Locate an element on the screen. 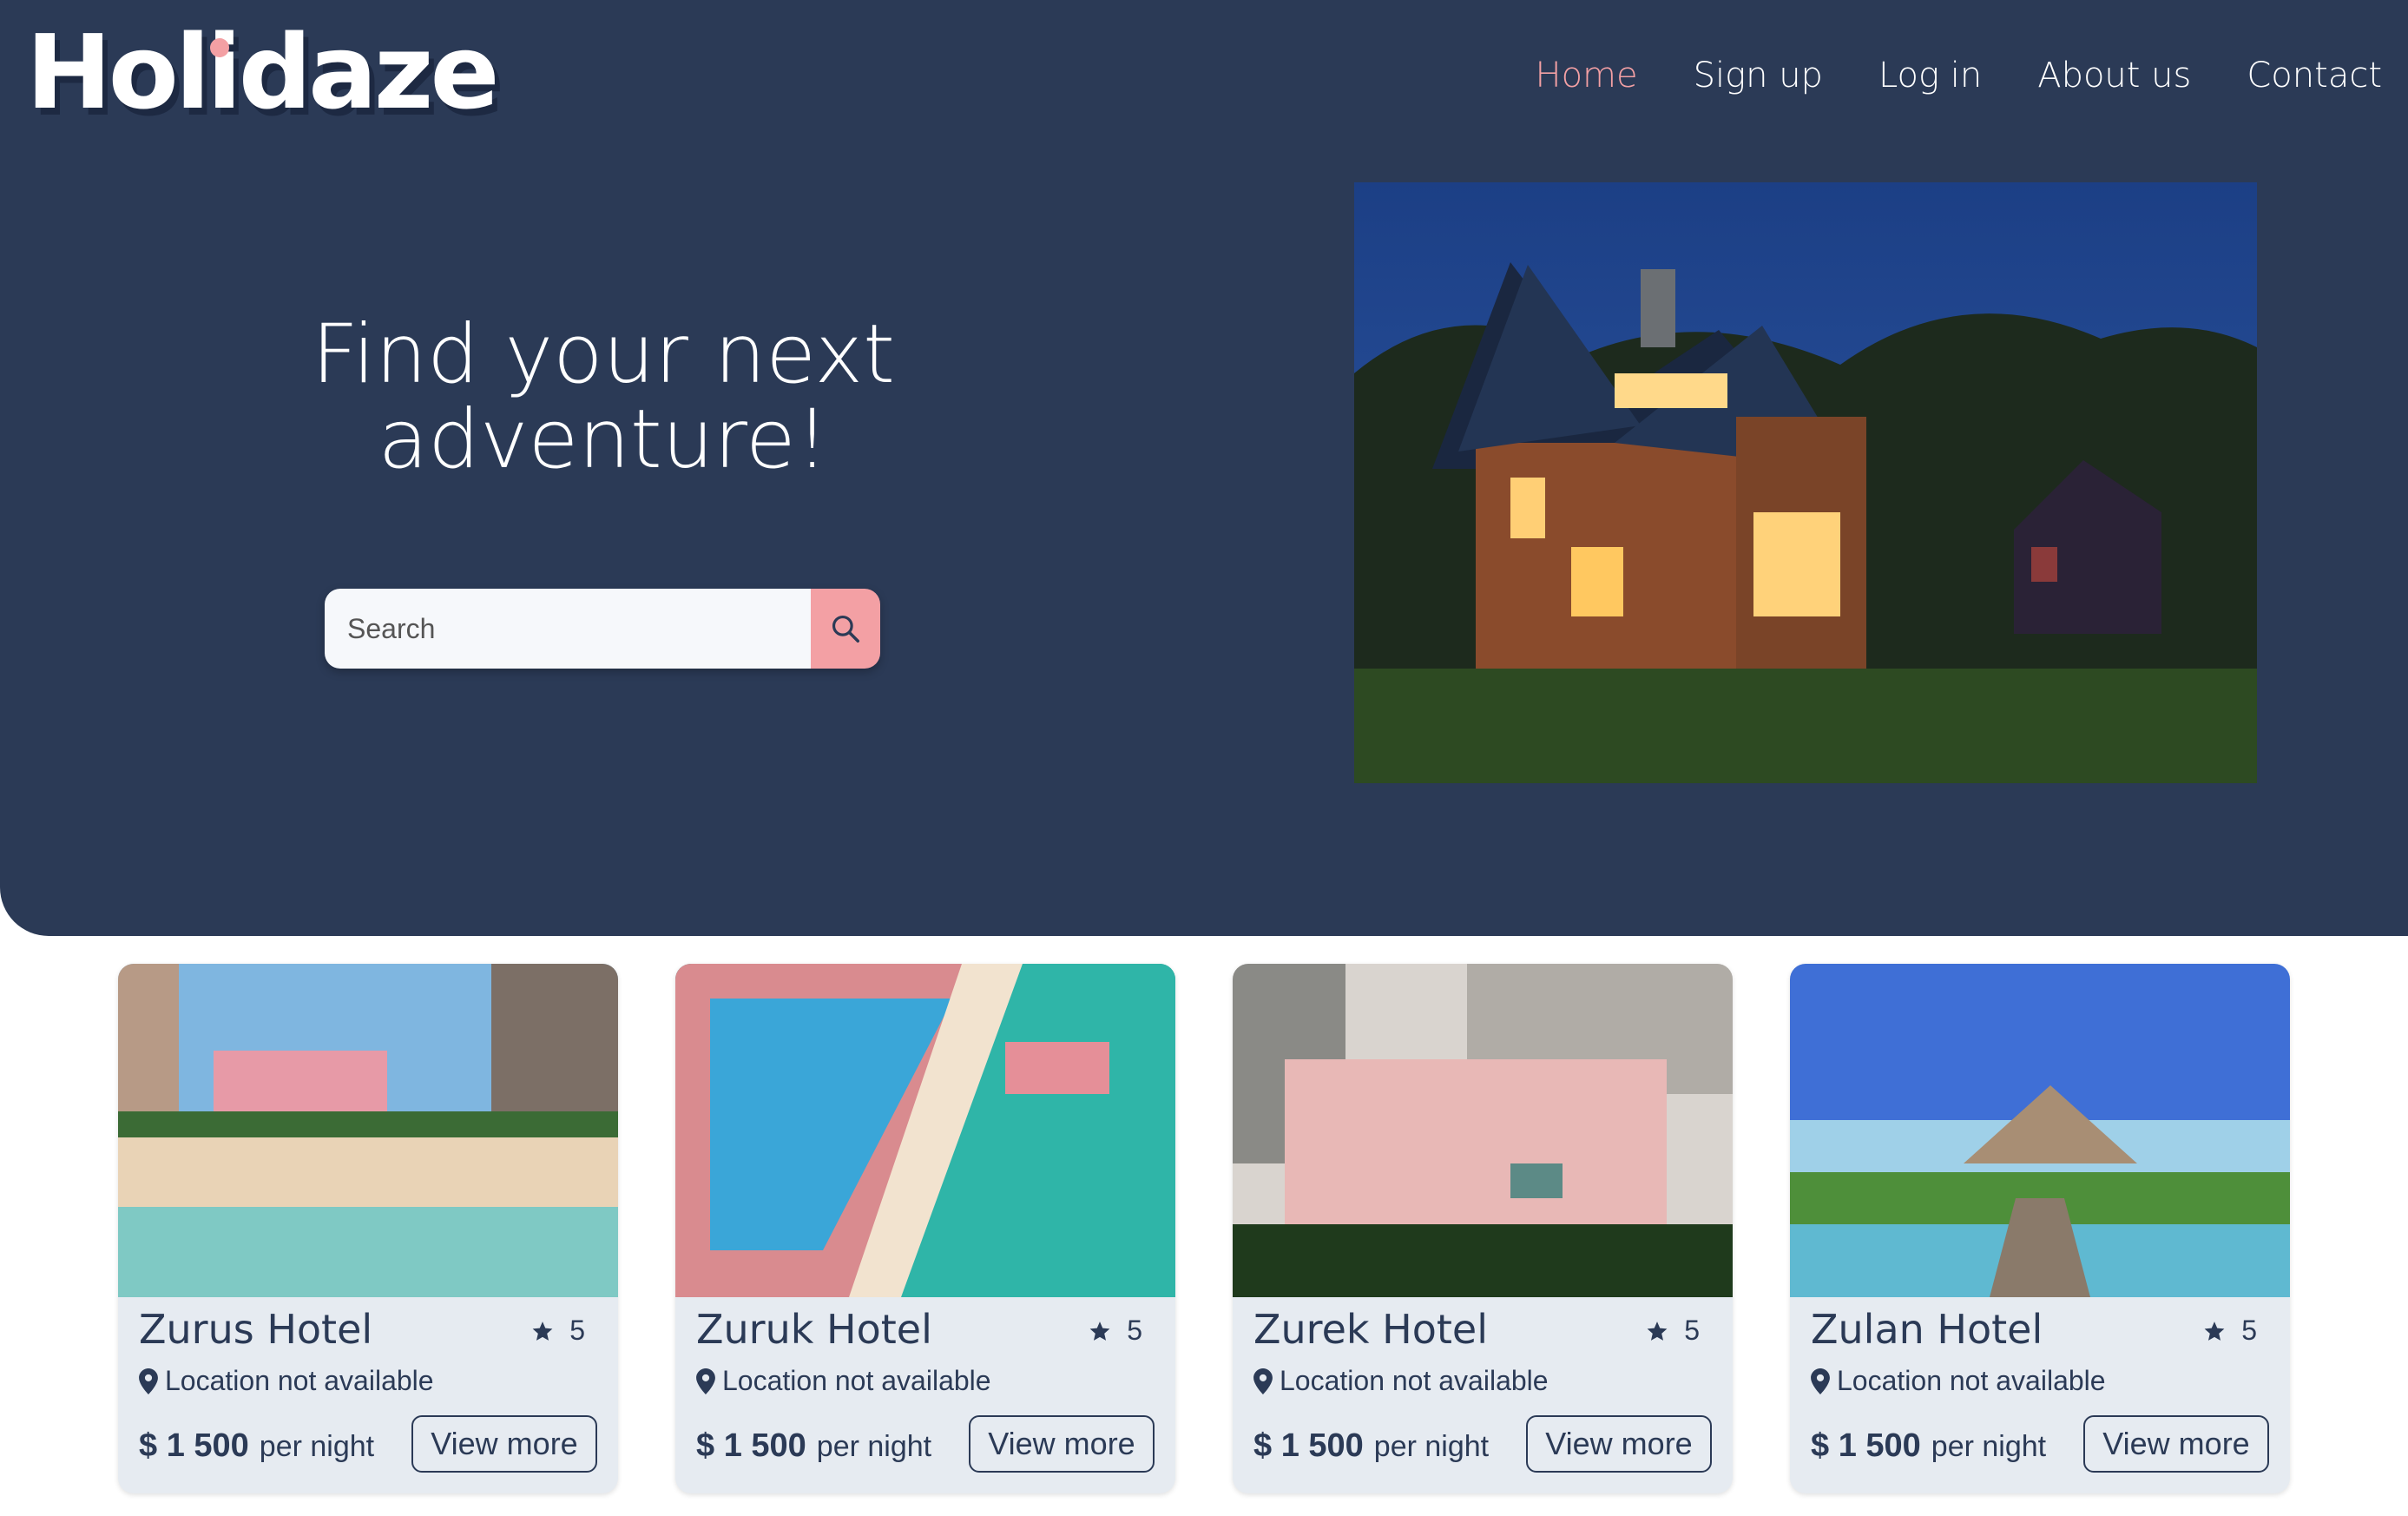 The height and width of the screenshot is (1516, 2408). hotel-name: Zurek Hotel is located at coordinates (1370, 1329).